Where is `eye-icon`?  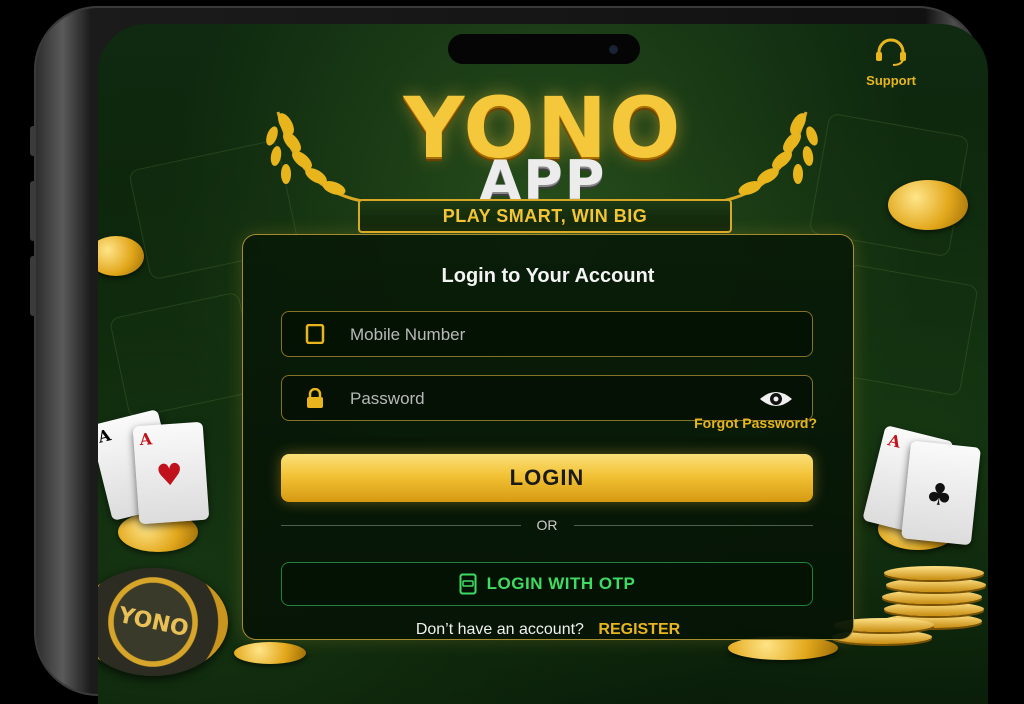 eye-icon is located at coordinates (776, 399).